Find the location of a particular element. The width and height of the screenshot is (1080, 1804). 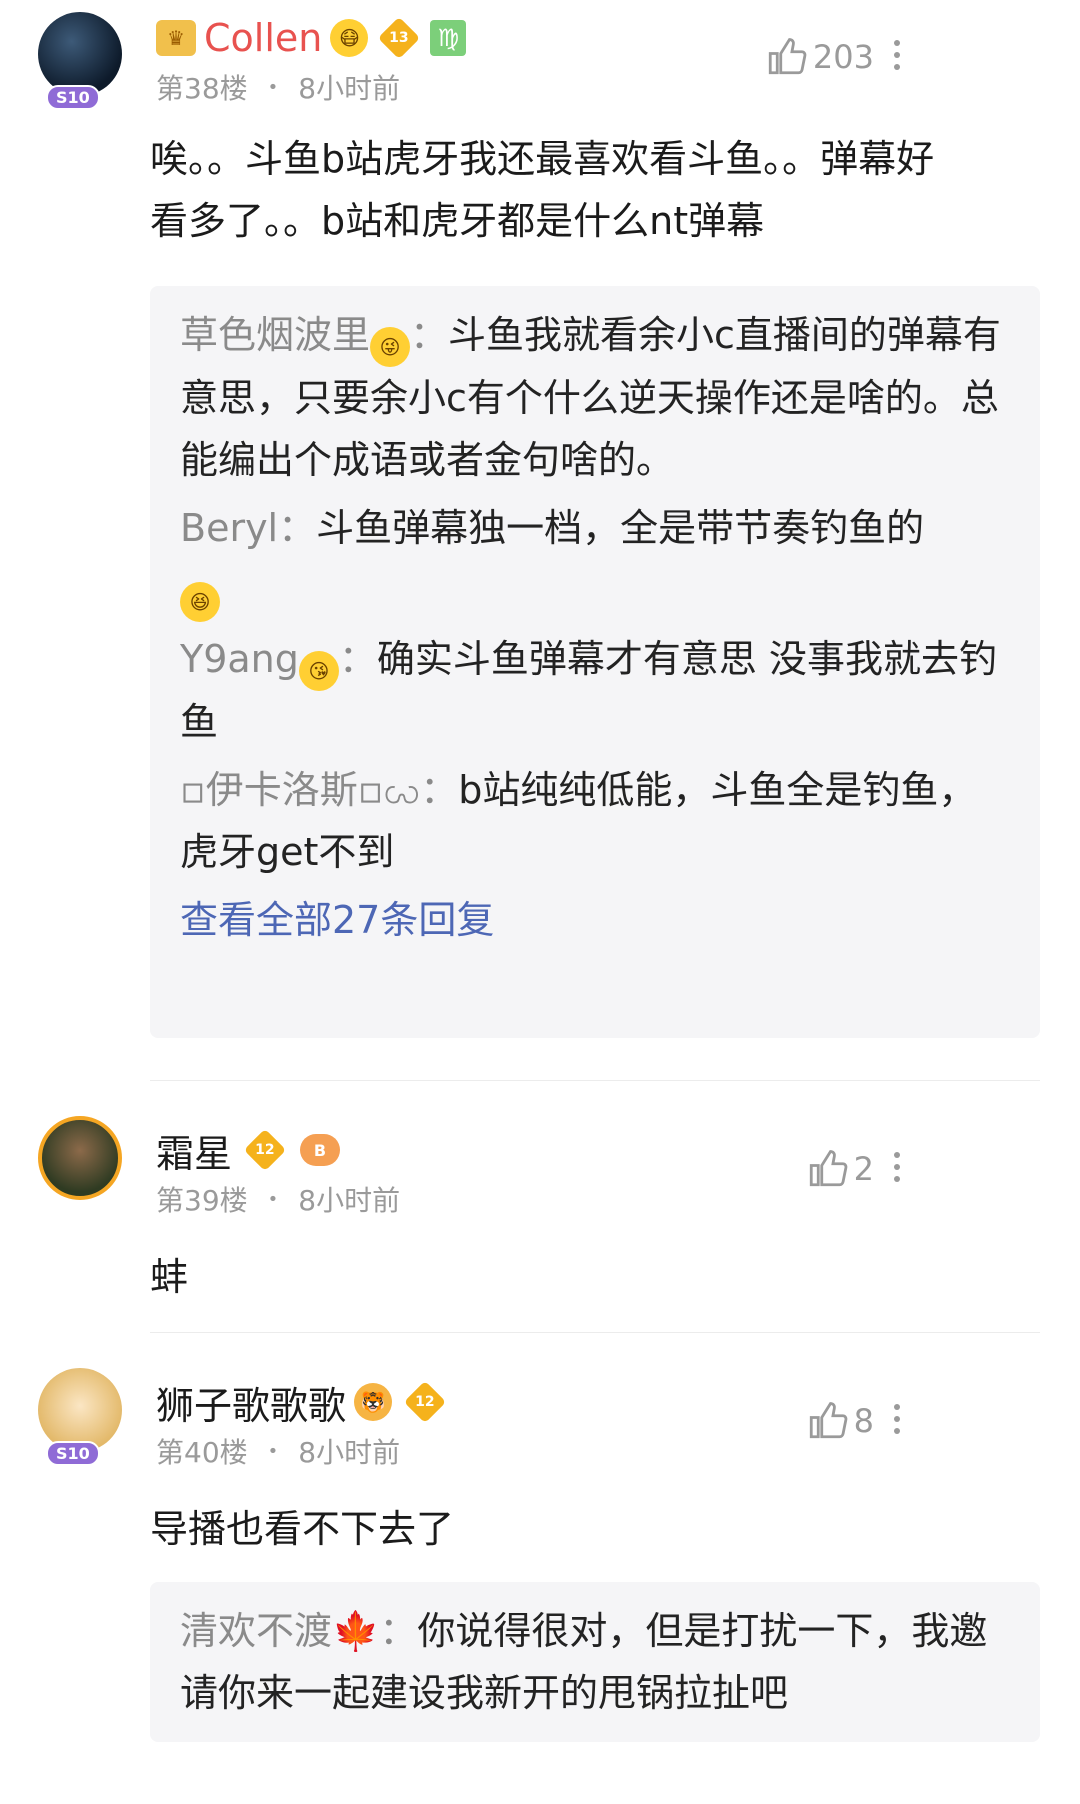

reply-item: Beryl：斗鱼弹幕独一档，全是带节奏钓鱼的 😆 is located at coordinates (595, 559).